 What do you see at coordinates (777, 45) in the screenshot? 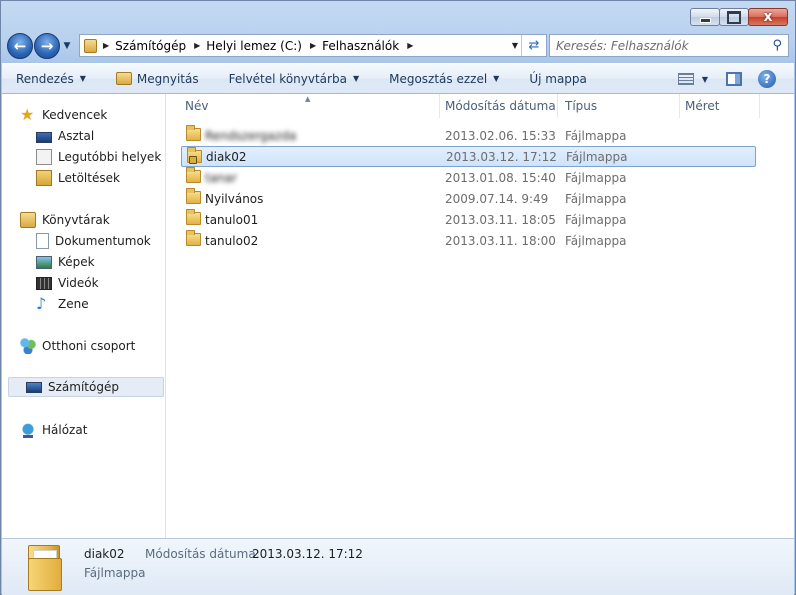
I see `search-icon: ⚲` at bounding box center [777, 45].